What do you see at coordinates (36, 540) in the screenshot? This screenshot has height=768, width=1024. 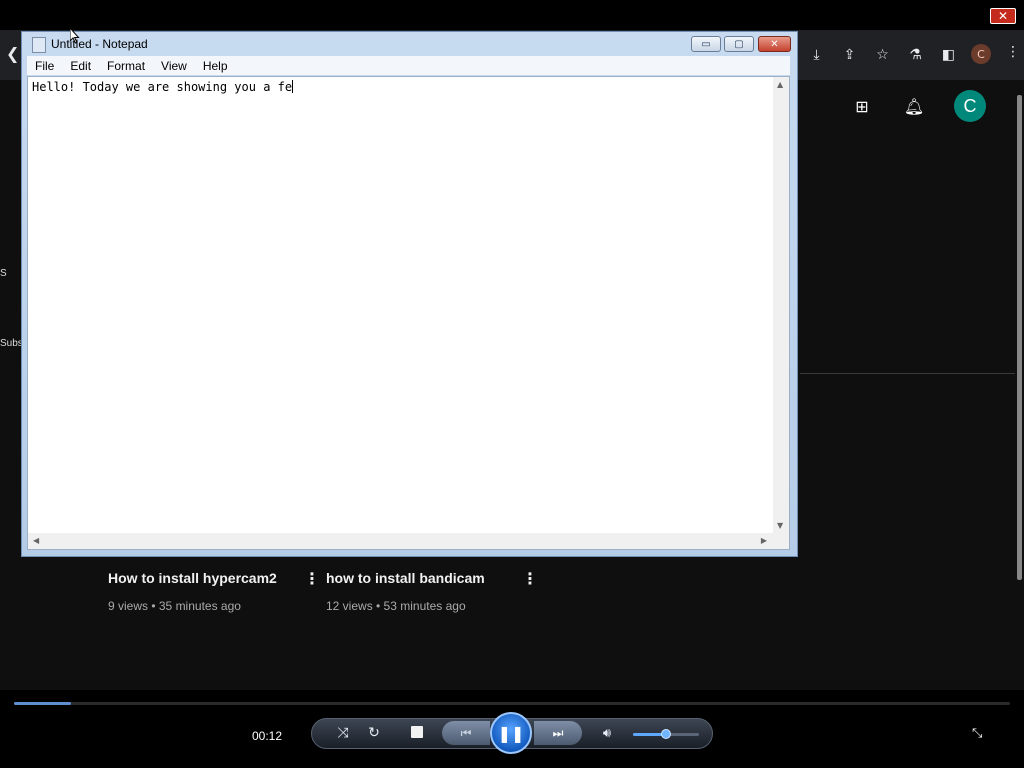 I see `scroll-left-icon: ◀` at bounding box center [36, 540].